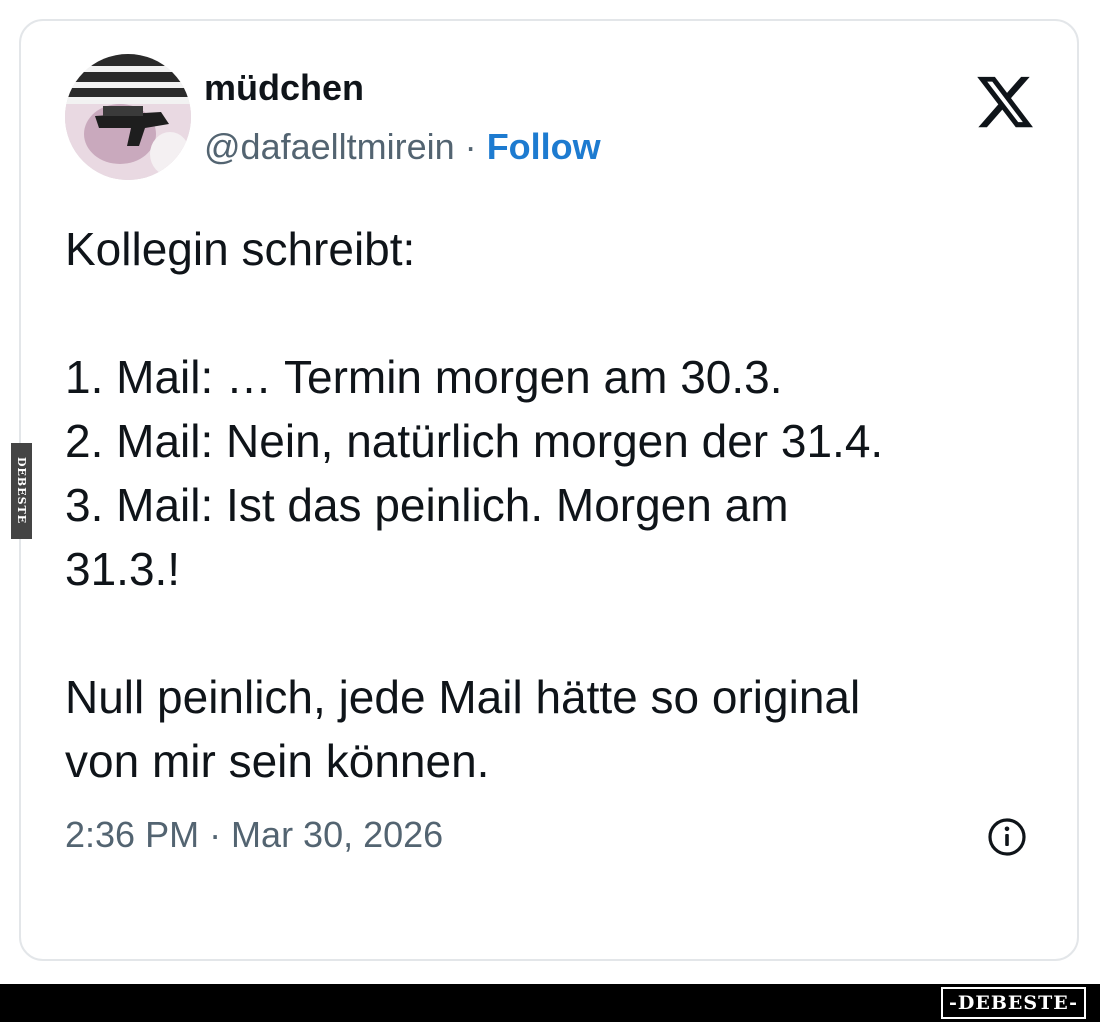  What do you see at coordinates (427, 505) in the screenshot?
I see `tweet-text-line: 3. Mail: Ist das peinlich. Morgen am` at bounding box center [427, 505].